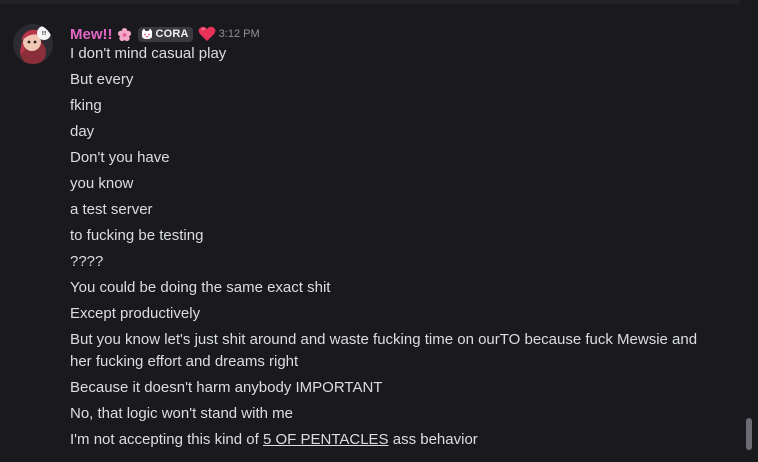 This screenshot has width=758, height=462. What do you see at coordinates (102, 183) in the screenshot?
I see `message-line: you know` at bounding box center [102, 183].